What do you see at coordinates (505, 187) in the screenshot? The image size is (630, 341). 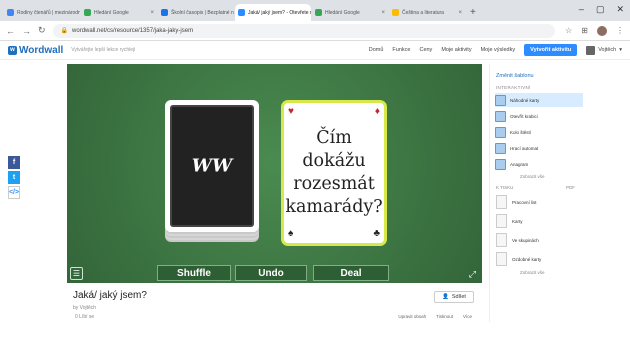 I see `printables-heading: K TISKU` at bounding box center [505, 187].